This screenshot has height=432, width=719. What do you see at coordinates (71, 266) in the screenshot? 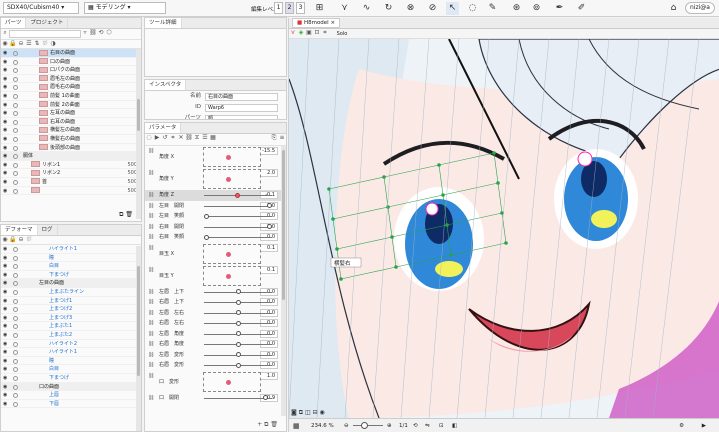
I see `deformer-row: ◉ 白目` at bounding box center [71, 266].